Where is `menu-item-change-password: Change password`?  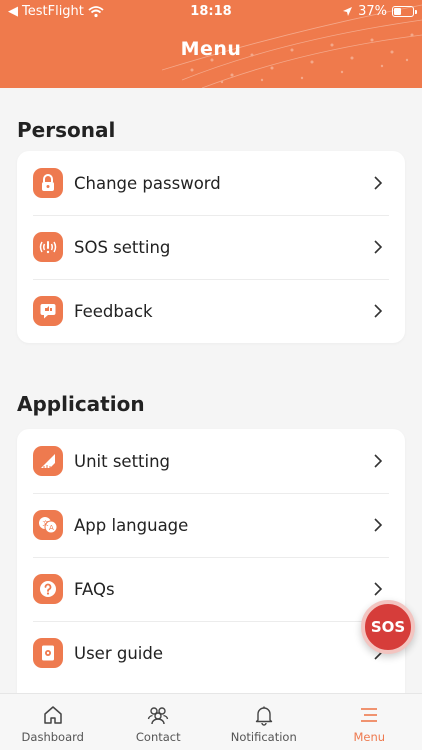 menu-item-change-password: Change password is located at coordinates (211, 183).